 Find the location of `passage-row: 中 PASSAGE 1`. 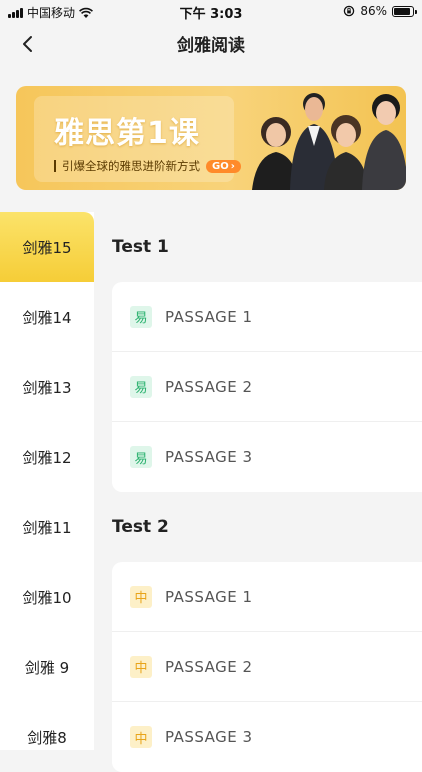

passage-row: 中 PASSAGE 1 is located at coordinates (267, 597).